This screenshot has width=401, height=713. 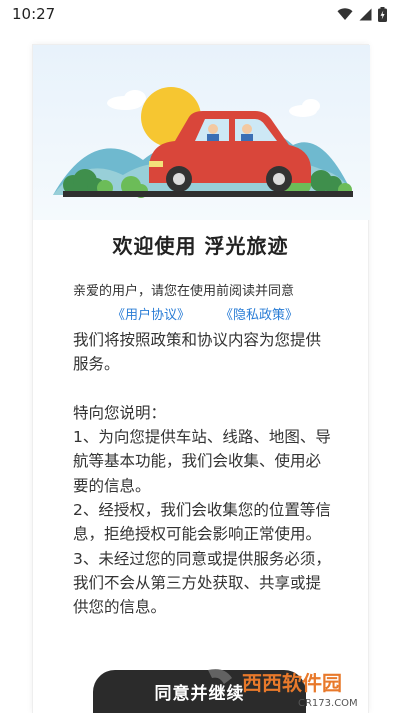 What do you see at coordinates (365, 14) in the screenshot?
I see `signal-icon` at bounding box center [365, 14].